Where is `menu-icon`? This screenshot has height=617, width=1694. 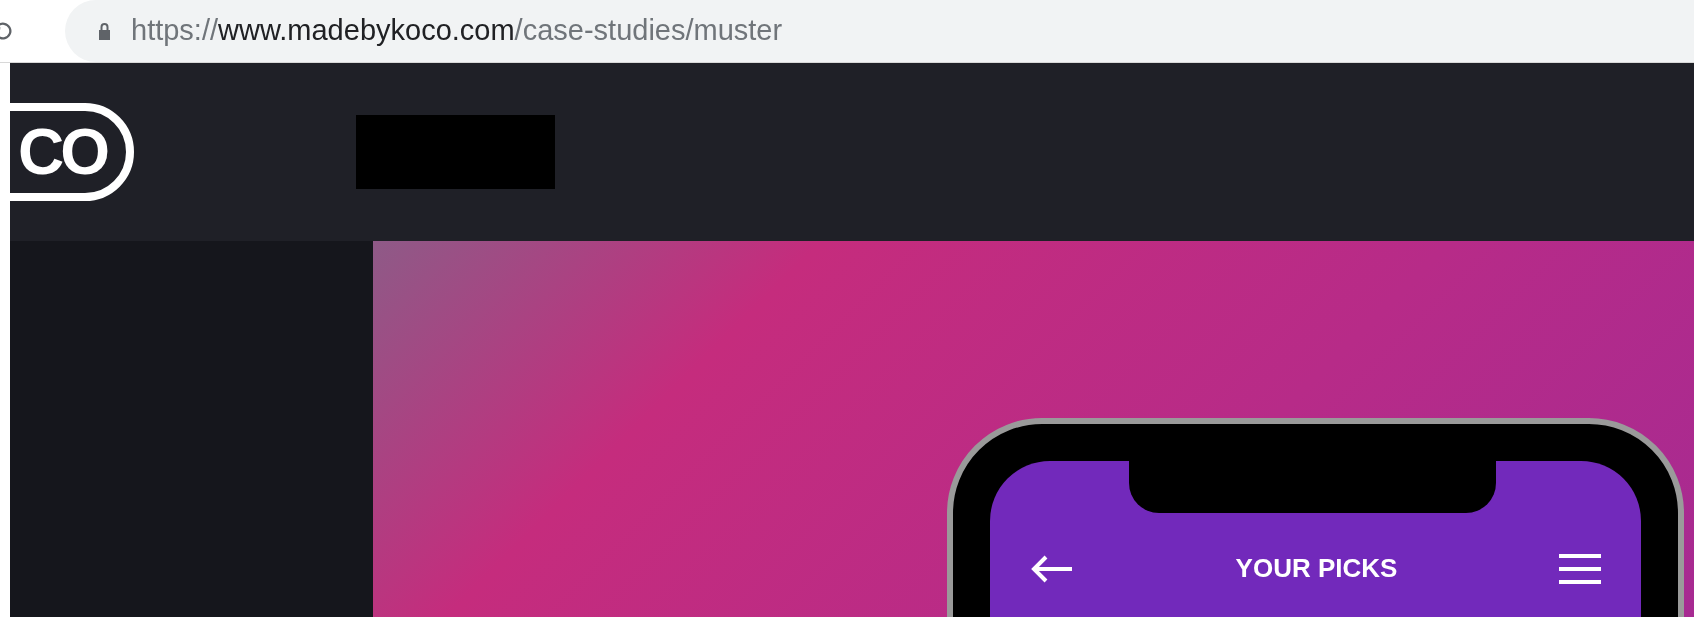
menu-icon is located at coordinates (1580, 568).